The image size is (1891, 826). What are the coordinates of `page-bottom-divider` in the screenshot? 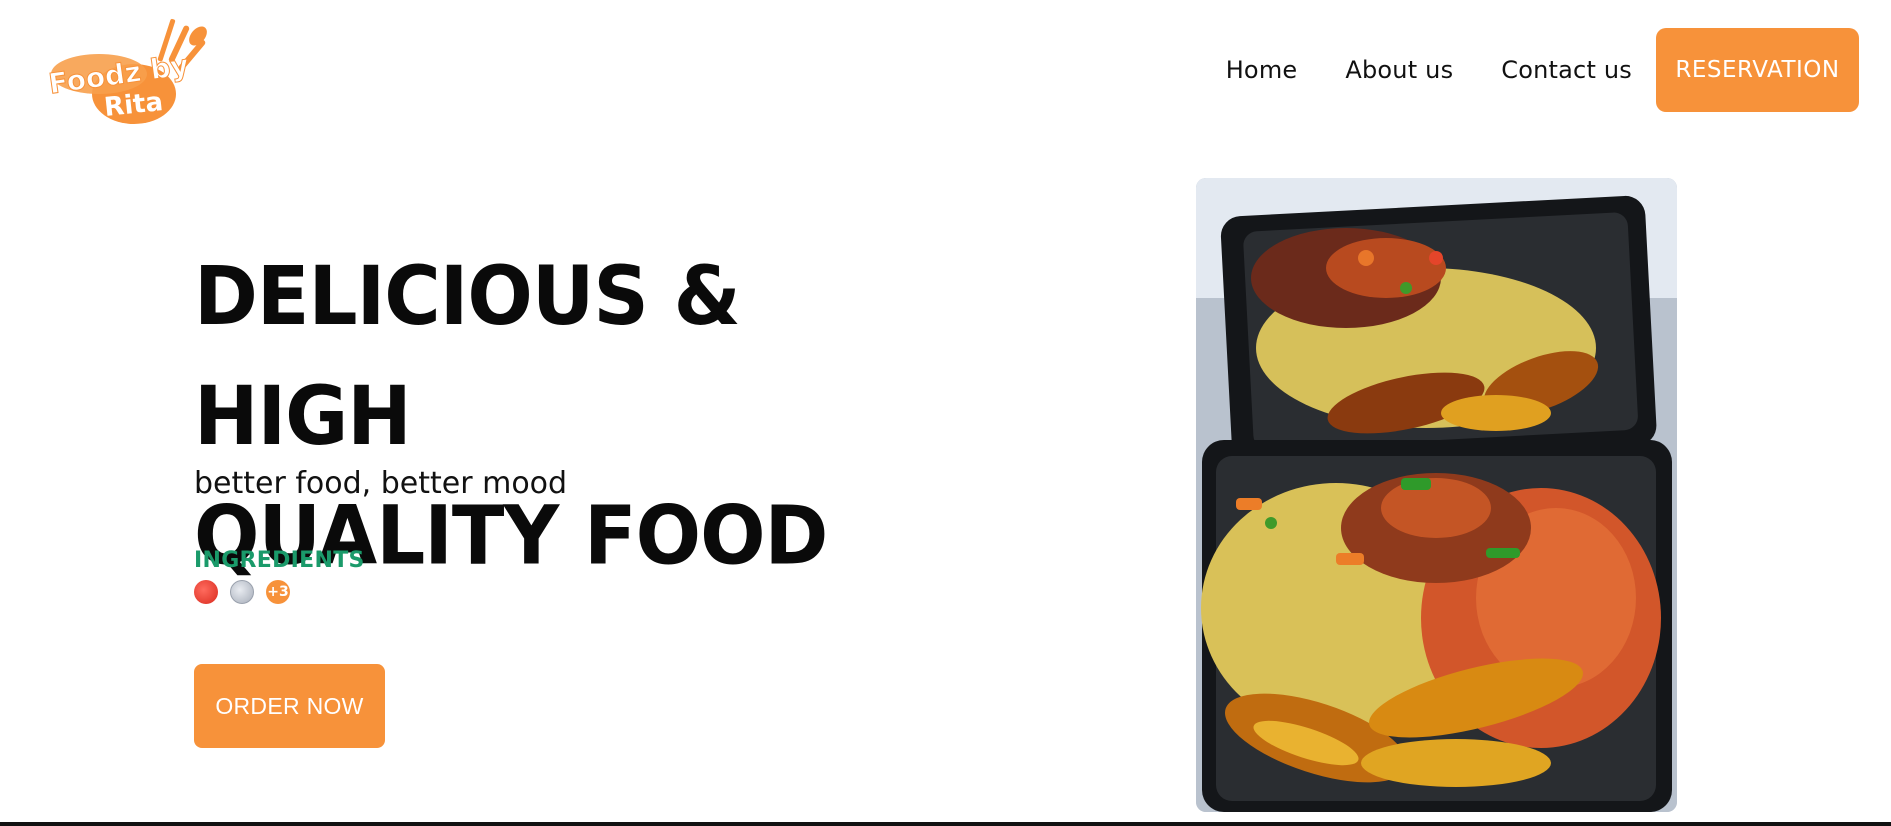 It's located at (945, 824).